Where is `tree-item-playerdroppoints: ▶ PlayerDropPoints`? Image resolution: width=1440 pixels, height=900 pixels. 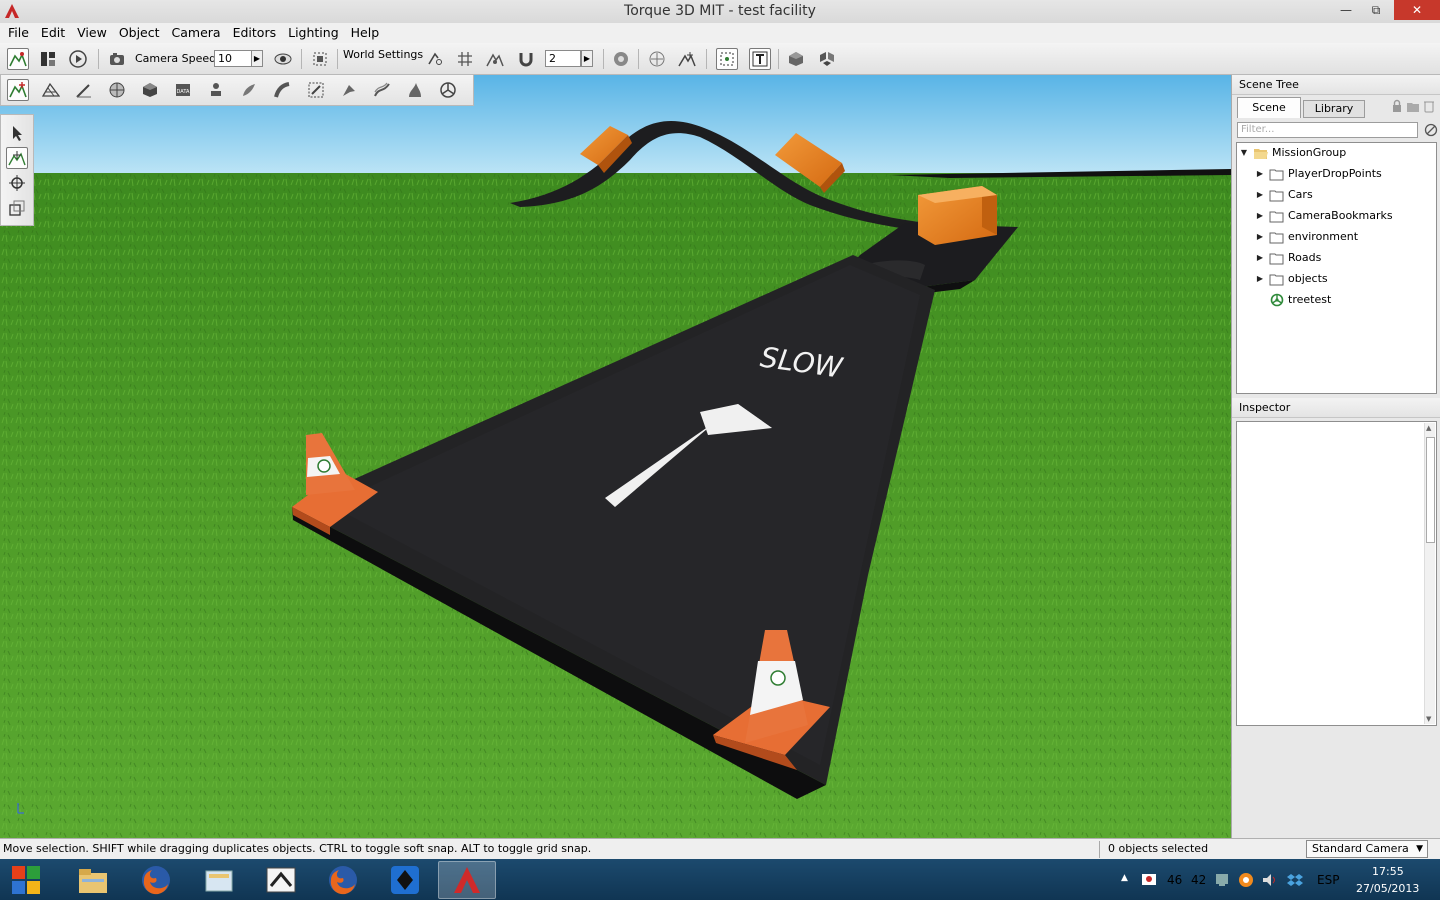
tree-item-playerdroppoints: ▶ PlayerDropPoints is located at coordinates (1318, 174).